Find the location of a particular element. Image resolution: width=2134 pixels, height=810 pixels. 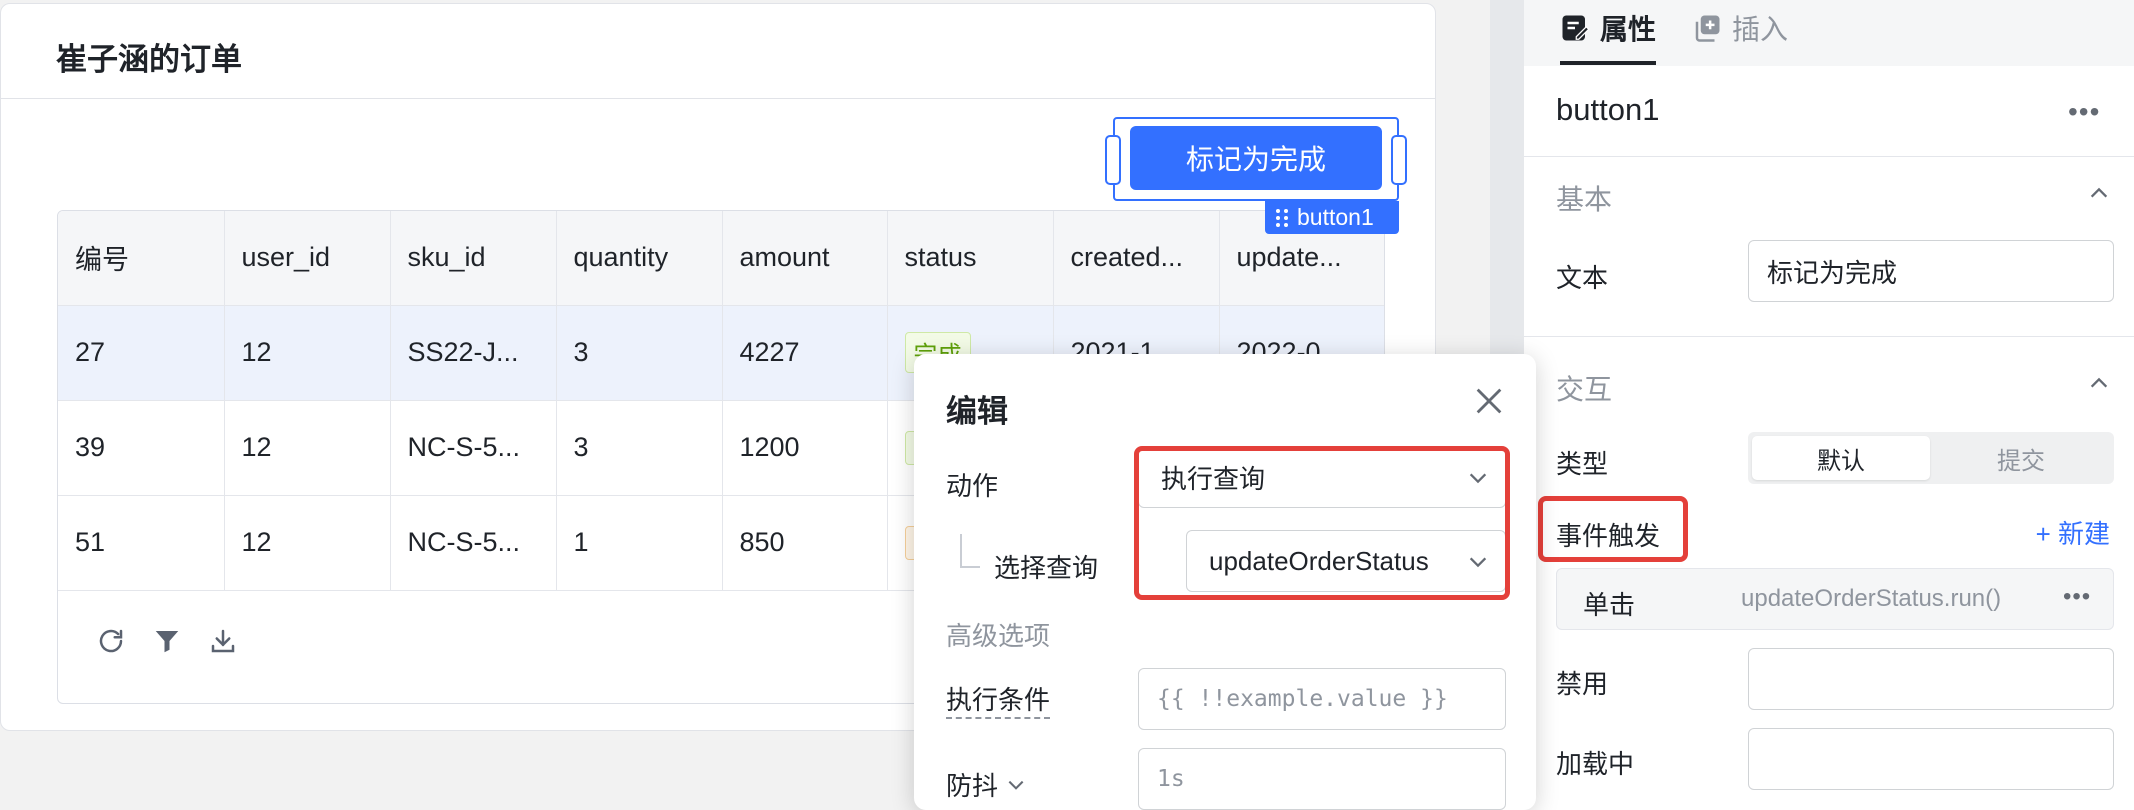

condition-label-text: 执行条件 is located at coordinates (998, 702).